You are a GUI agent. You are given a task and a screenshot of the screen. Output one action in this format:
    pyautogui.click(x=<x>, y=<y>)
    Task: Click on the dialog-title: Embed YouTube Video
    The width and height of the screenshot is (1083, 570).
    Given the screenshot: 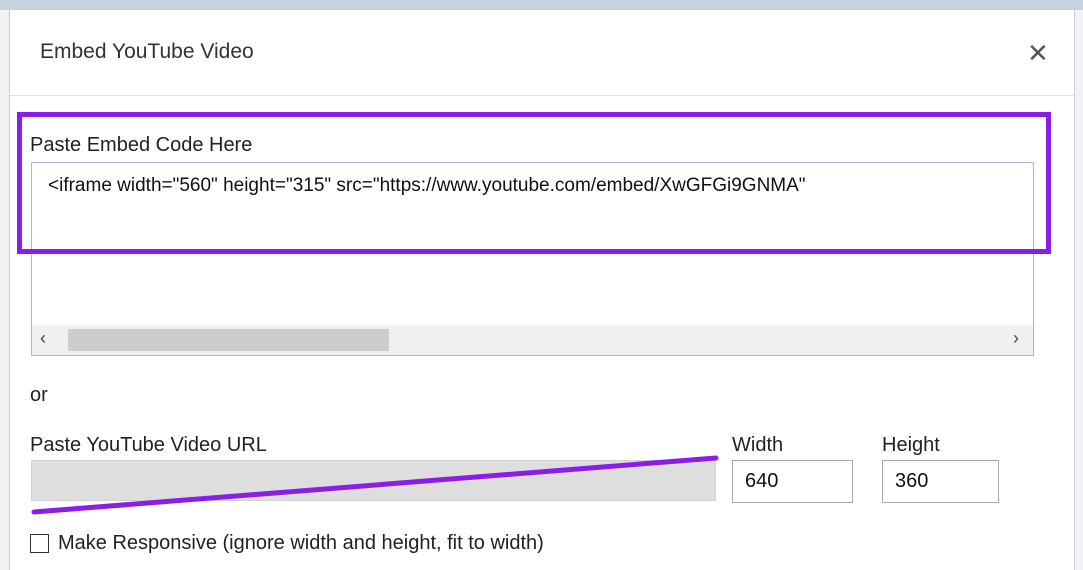 What is the action you would take?
    pyautogui.click(x=147, y=51)
    